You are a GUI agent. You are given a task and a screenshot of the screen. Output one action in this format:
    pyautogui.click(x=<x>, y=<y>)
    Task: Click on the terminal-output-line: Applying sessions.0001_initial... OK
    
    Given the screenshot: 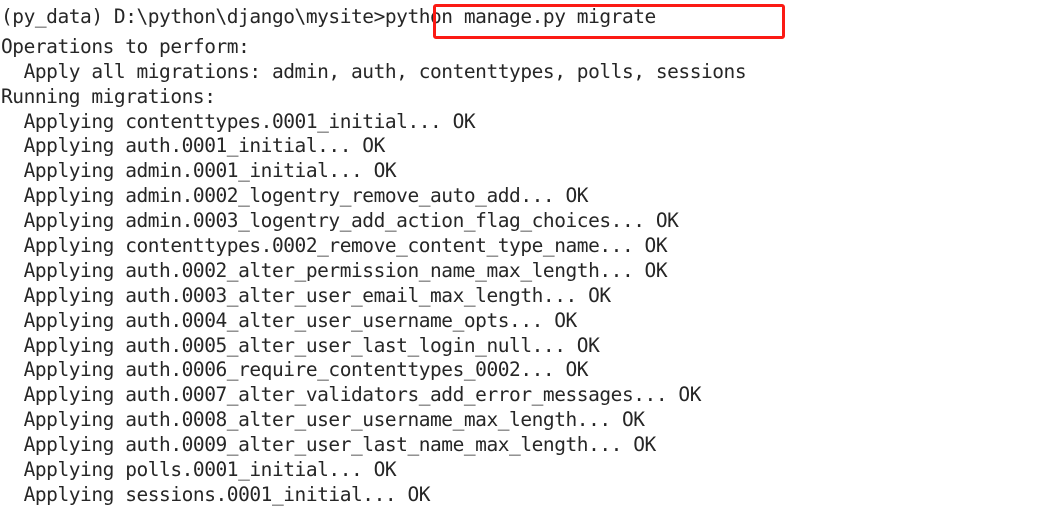 What is the action you would take?
    pyautogui.click(x=216, y=494)
    